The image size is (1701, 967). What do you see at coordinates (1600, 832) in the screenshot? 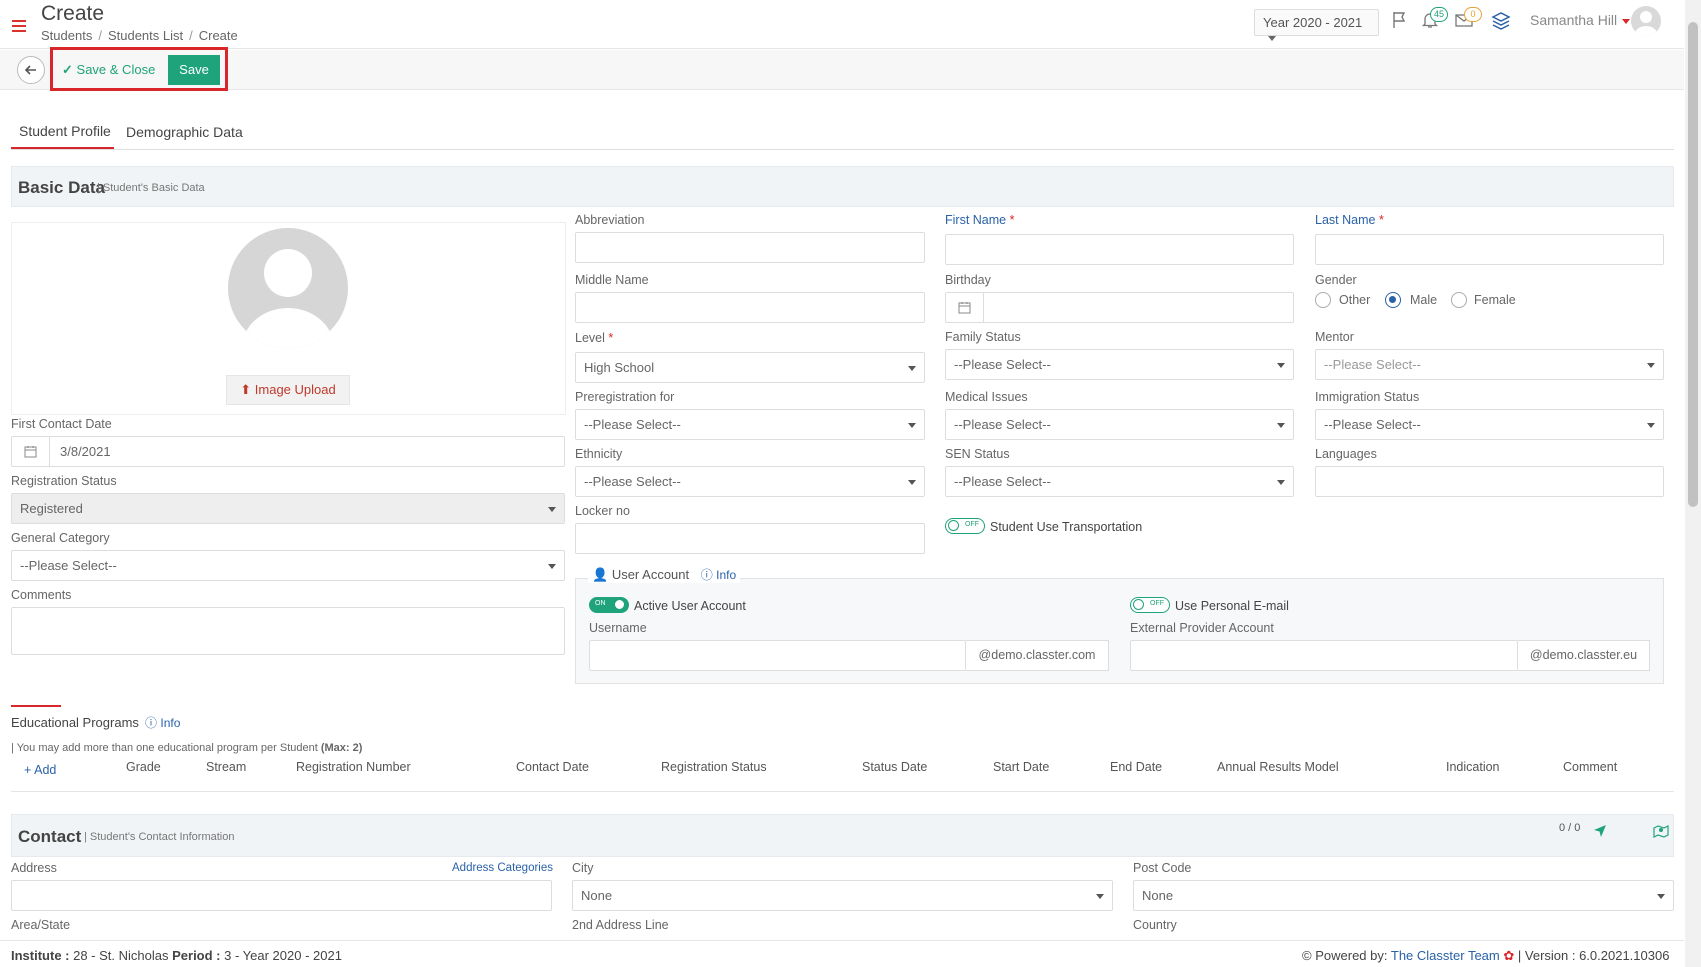
I see `send-icon` at bounding box center [1600, 832].